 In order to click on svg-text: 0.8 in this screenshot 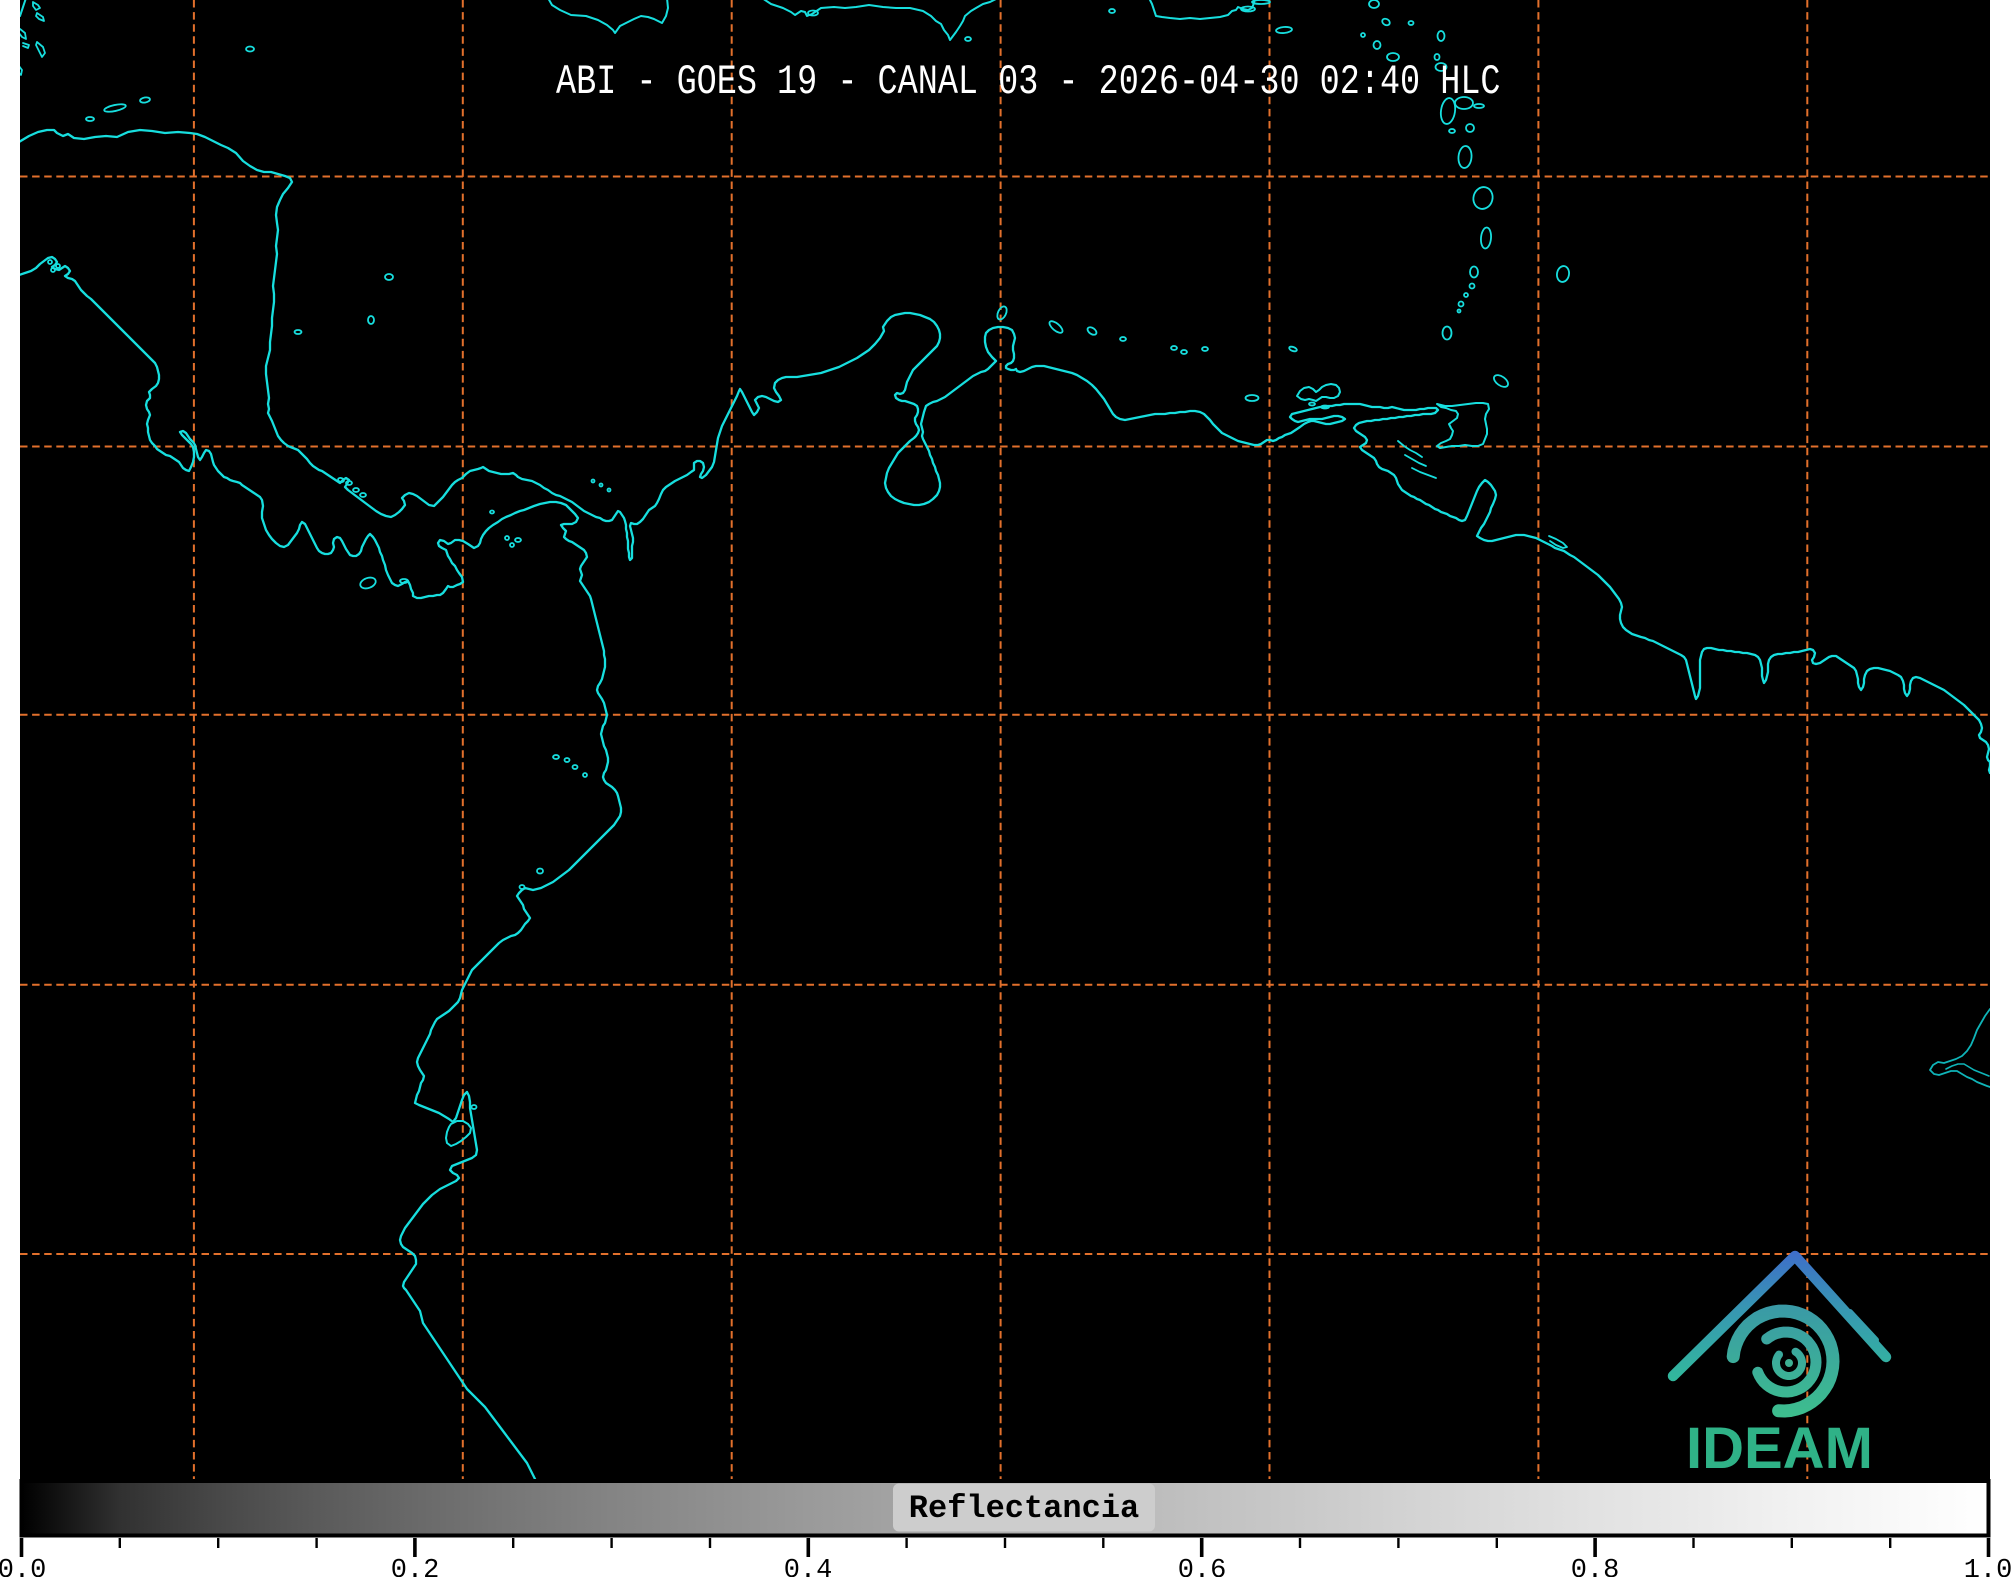, I will do `click(1595, 1566)`.